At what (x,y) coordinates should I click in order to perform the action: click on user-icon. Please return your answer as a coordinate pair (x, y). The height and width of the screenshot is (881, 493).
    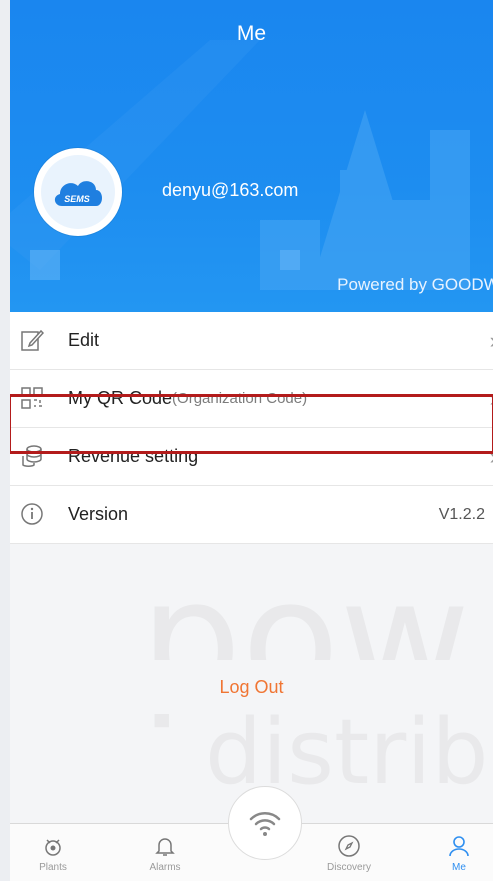
    Looking at the image, I should click on (459, 846).